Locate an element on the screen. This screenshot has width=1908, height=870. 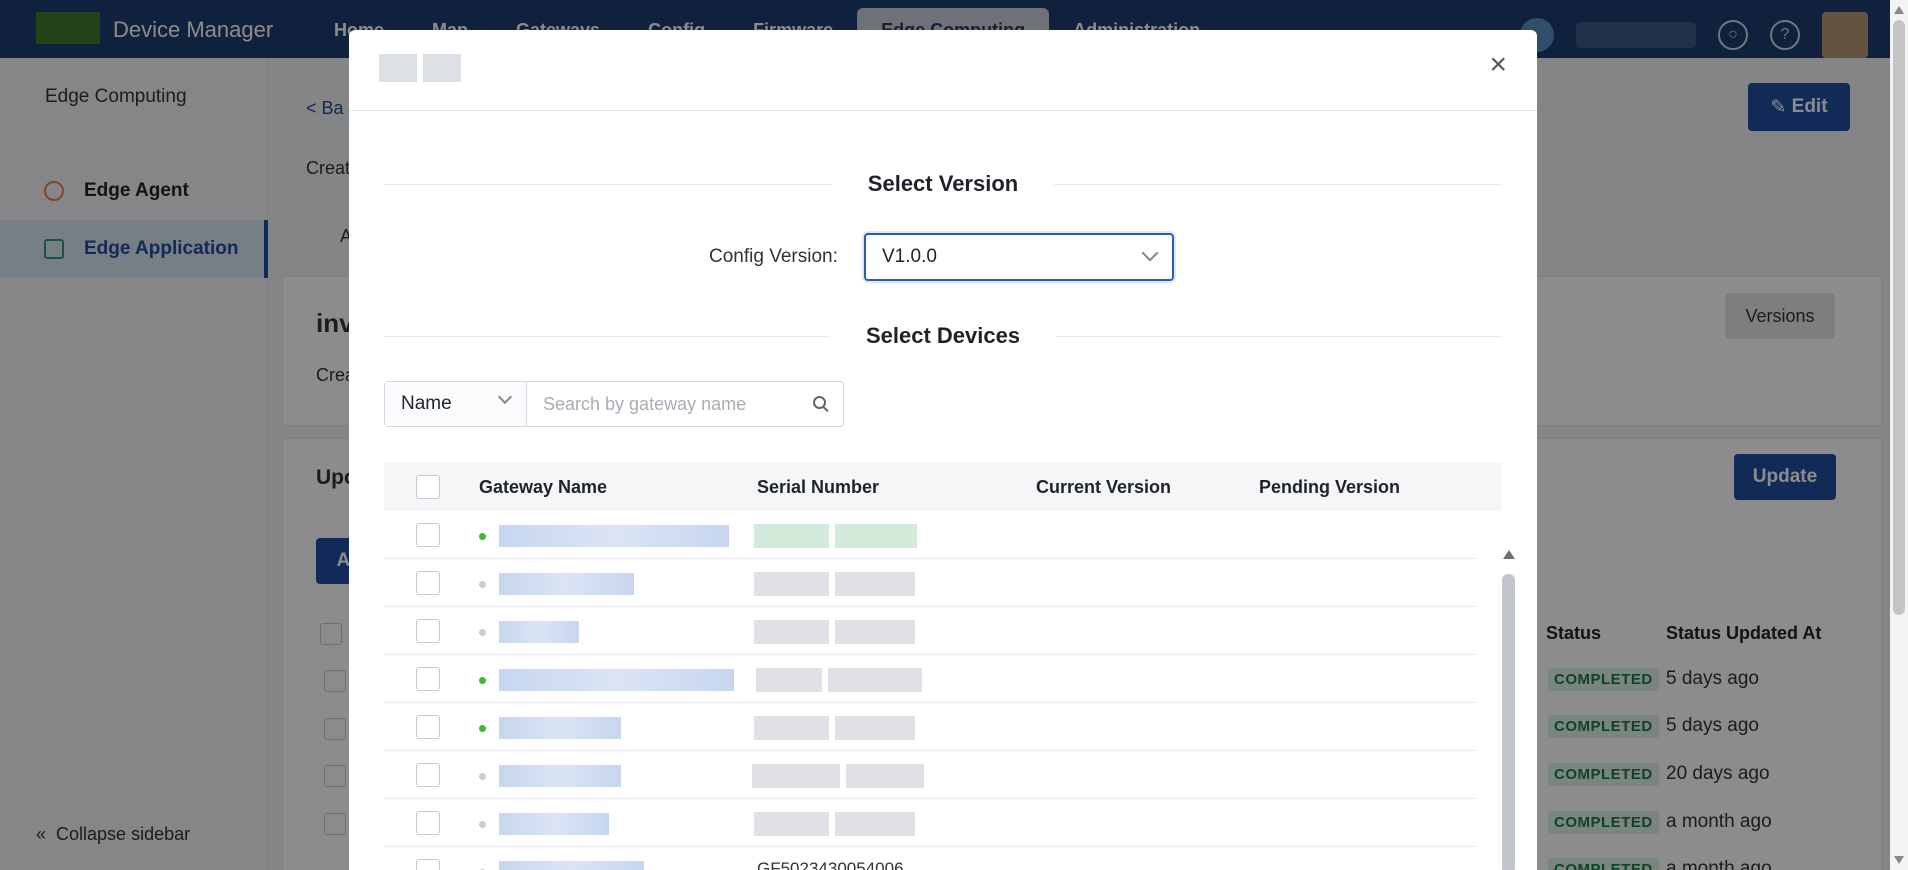
select-version-title: Select Version is located at coordinates (943, 183).